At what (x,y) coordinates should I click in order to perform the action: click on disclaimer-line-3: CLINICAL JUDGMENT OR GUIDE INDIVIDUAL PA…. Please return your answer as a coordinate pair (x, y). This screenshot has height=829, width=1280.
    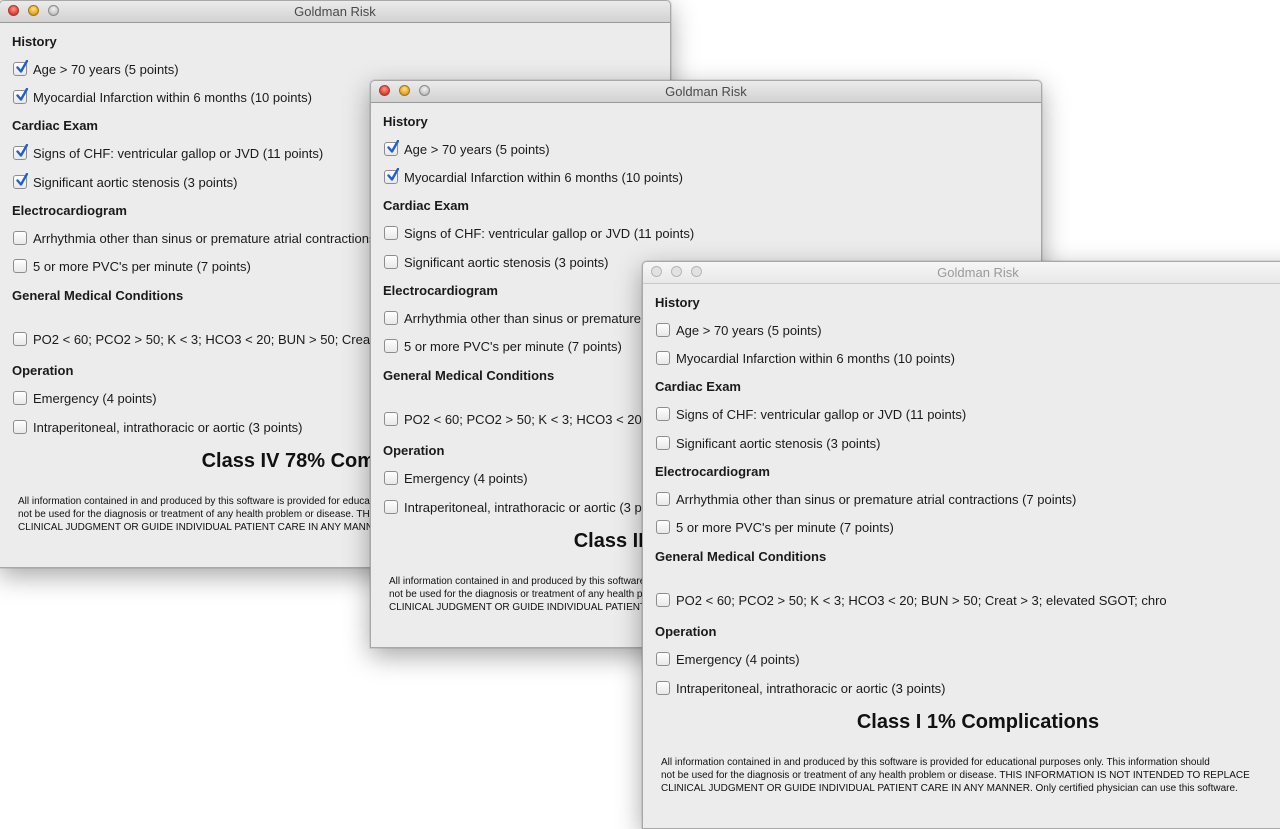
    Looking at the image, I should click on (949, 788).